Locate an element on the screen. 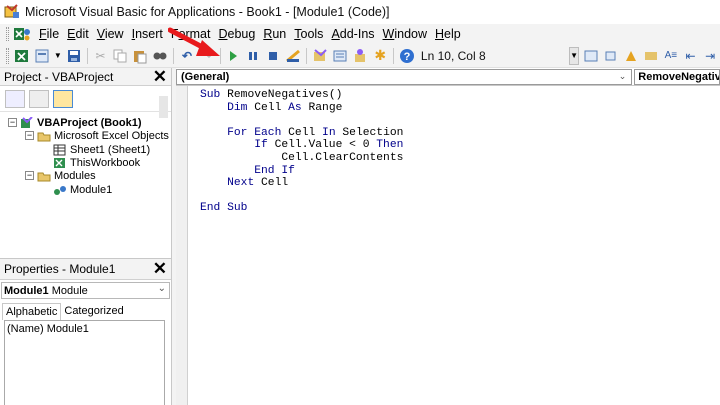 The image size is (720, 405). view-excel-icon is located at coordinates (22, 56).